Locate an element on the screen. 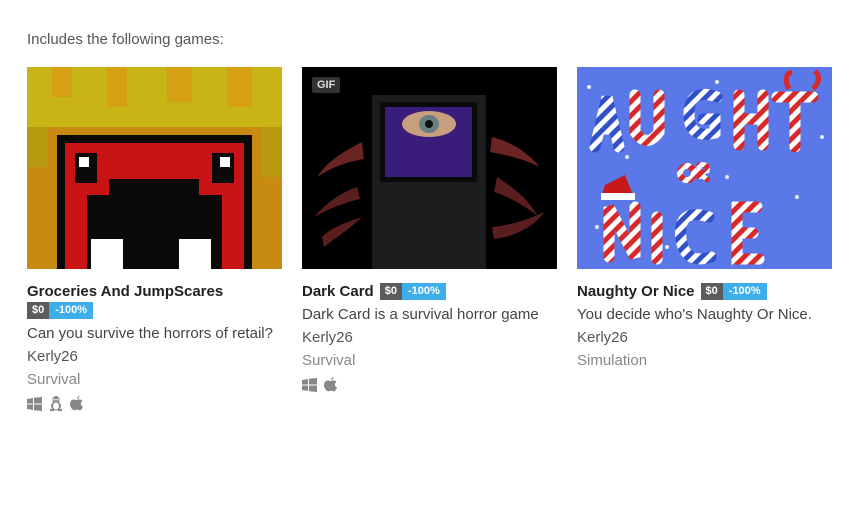 The width and height of the screenshot is (853, 523). game-title: Dark Card is located at coordinates (338, 291).